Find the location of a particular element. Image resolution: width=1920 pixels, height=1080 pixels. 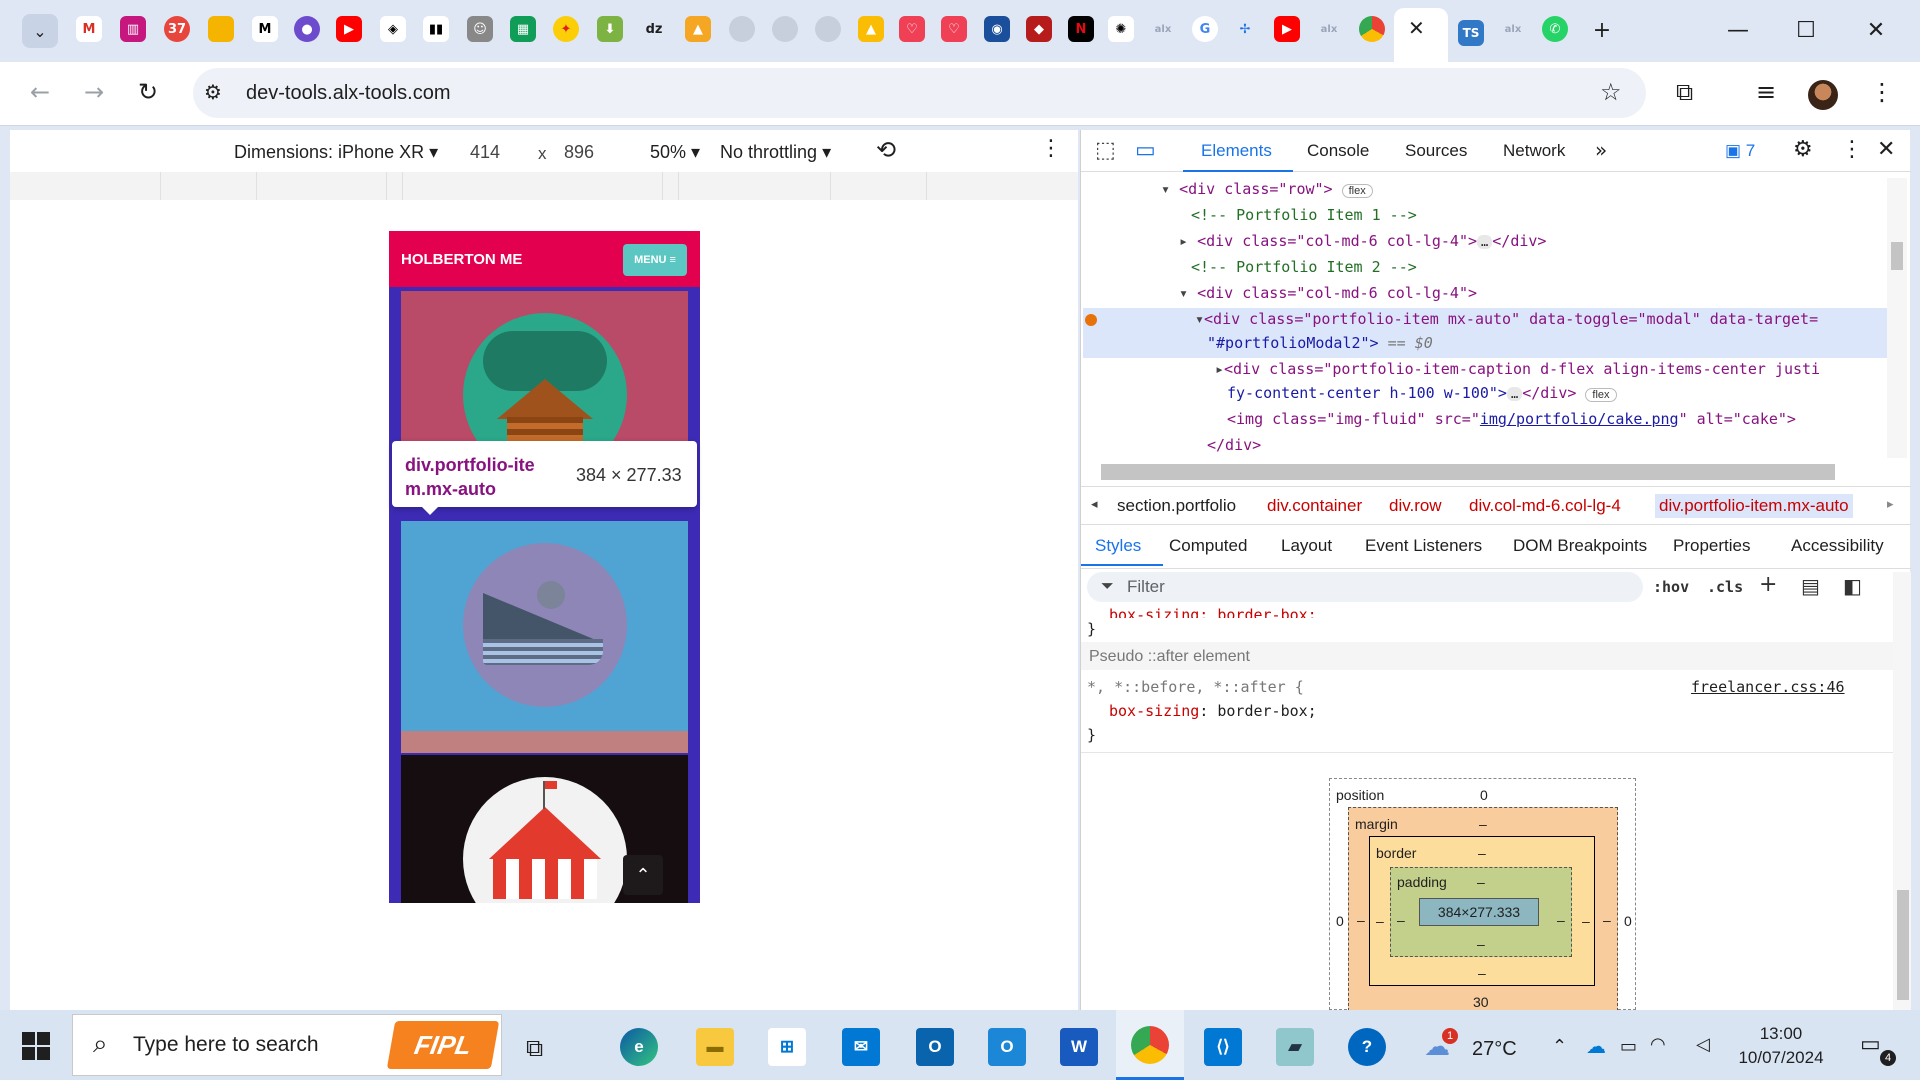

taskbar-chrome-active is located at coordinates (1150, 1045).